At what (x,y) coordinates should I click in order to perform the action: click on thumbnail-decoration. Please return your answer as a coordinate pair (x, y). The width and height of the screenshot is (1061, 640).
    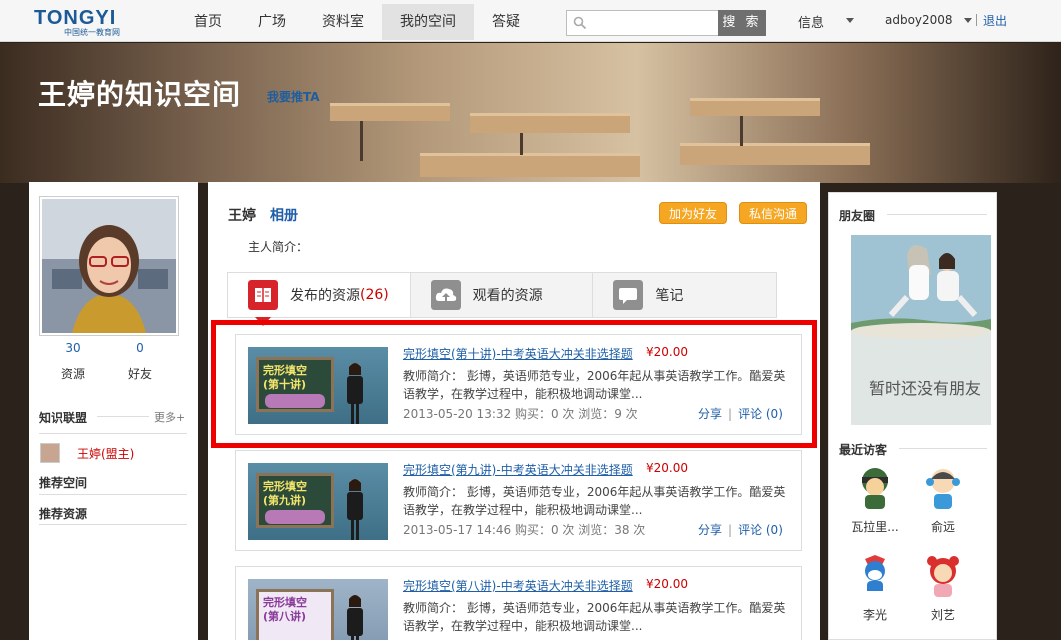
    Looking at the image, I should click on (295, 517).